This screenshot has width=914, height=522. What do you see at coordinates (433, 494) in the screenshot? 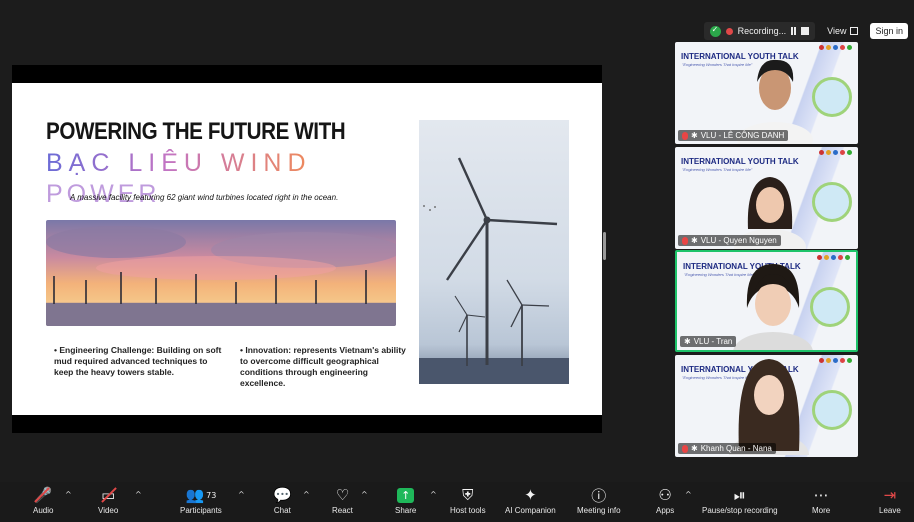
I see `share-options-caret-icon: ^` at bounding box center [433, 494].